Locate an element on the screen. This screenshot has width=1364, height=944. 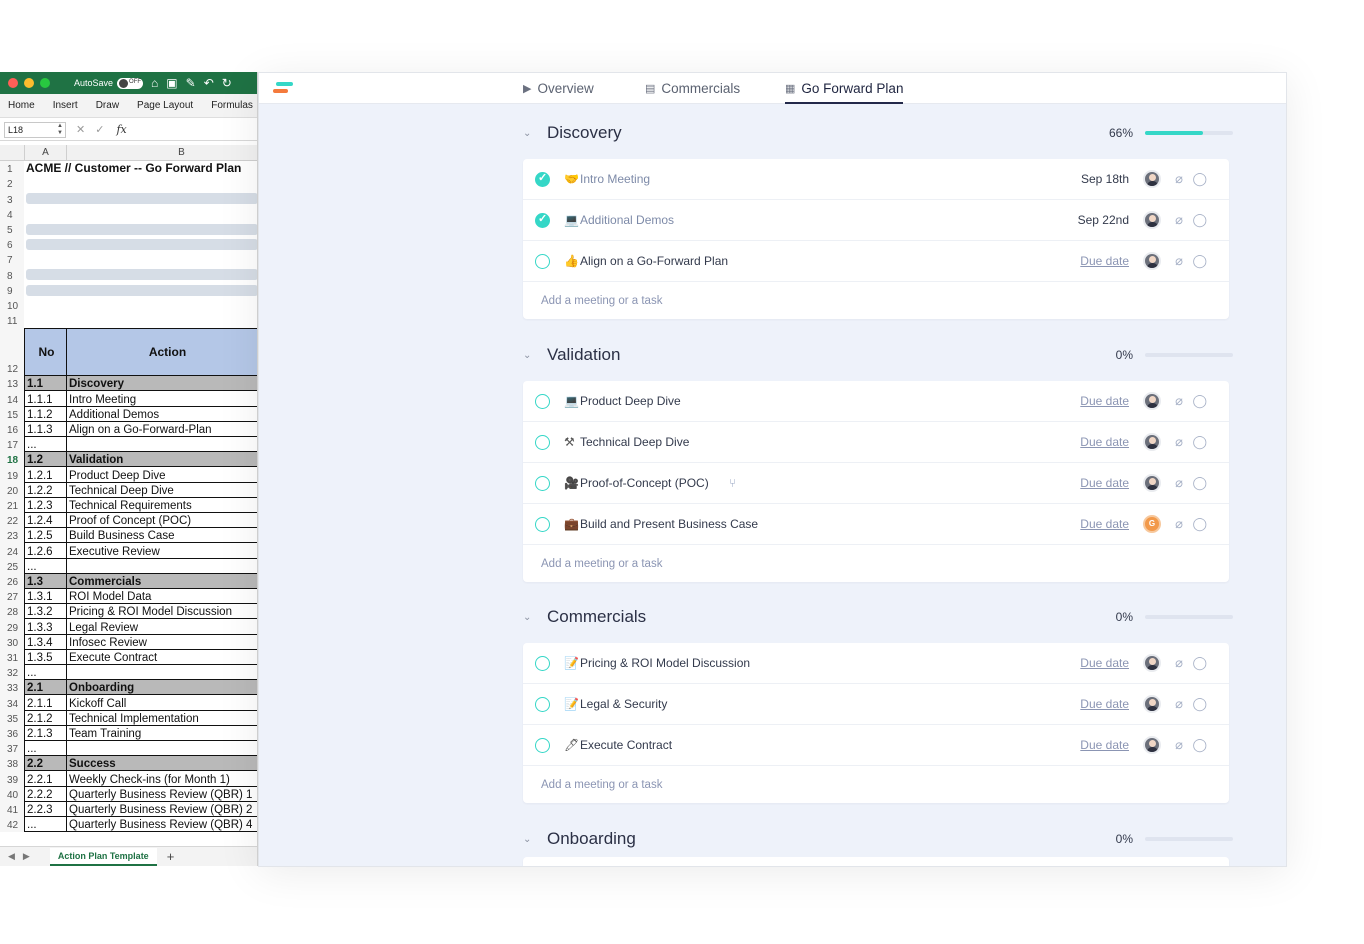
cell-action: Legal Review is located at coordinates (161, 627).